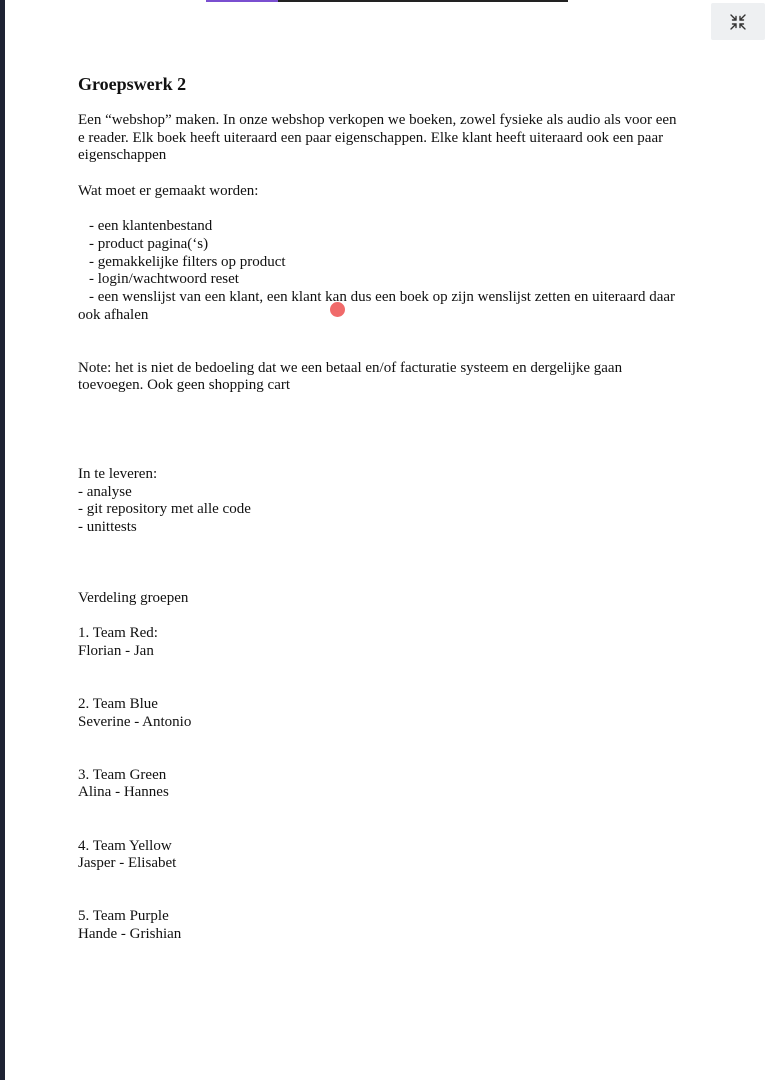 The height and width of the screenshot is (1080, 765). Describe the element at coordinates (164, 279) in the screenshot. I see `requirement-item: - login/wachtwoord reset` at that location.